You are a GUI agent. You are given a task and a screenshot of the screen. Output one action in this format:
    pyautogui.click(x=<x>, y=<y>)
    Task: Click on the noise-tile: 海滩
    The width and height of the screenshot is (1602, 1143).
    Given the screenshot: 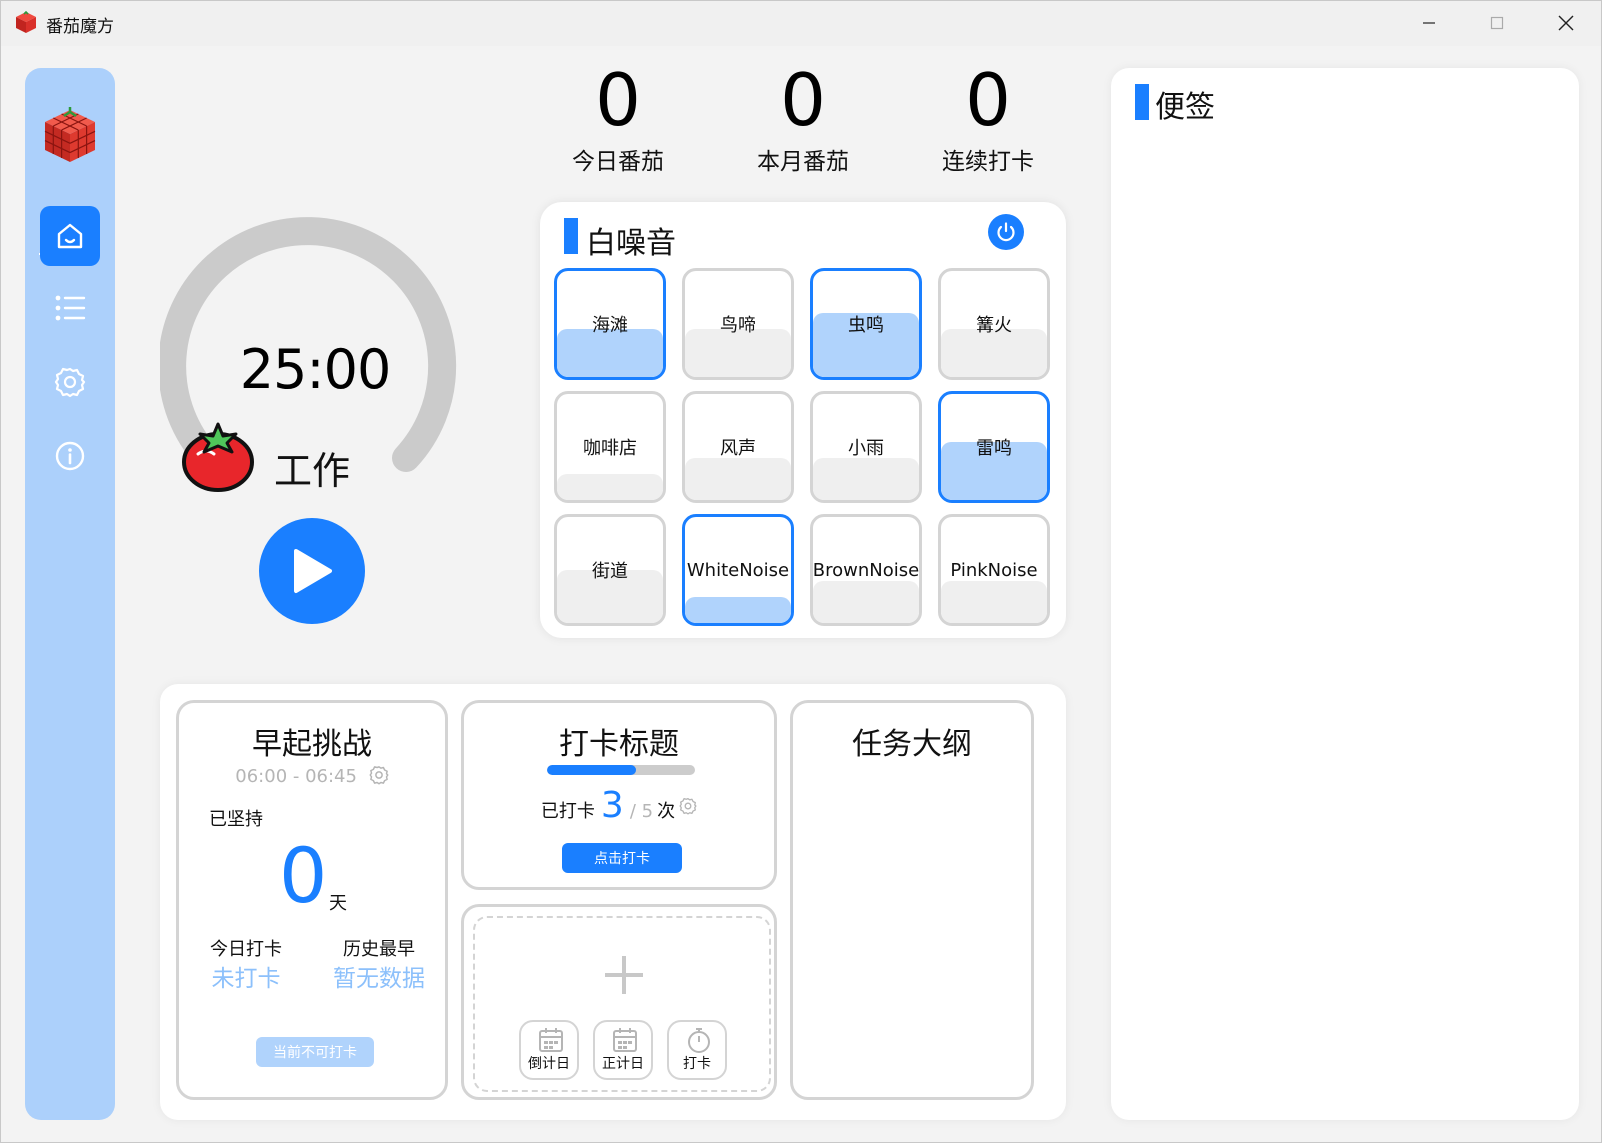 What is the action you would take?
    pyautogui.click(x=610, y=324)
    